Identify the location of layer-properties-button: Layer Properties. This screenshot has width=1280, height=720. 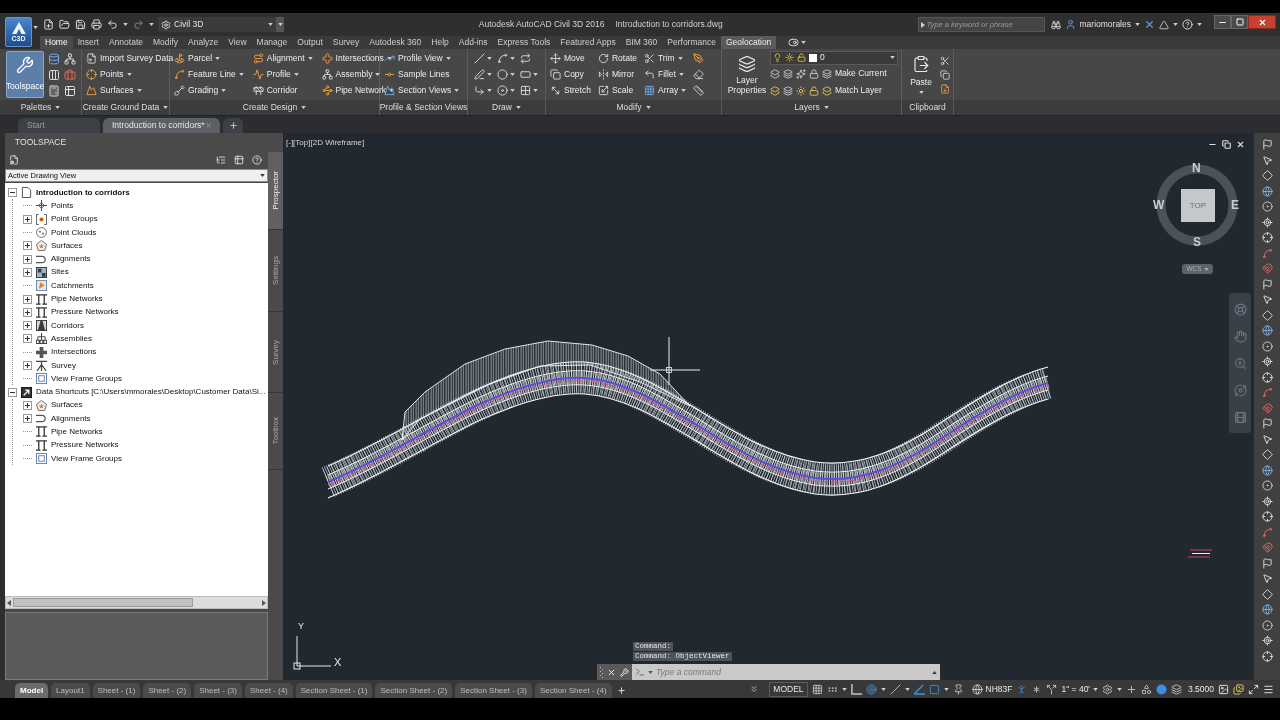
(747, 74).